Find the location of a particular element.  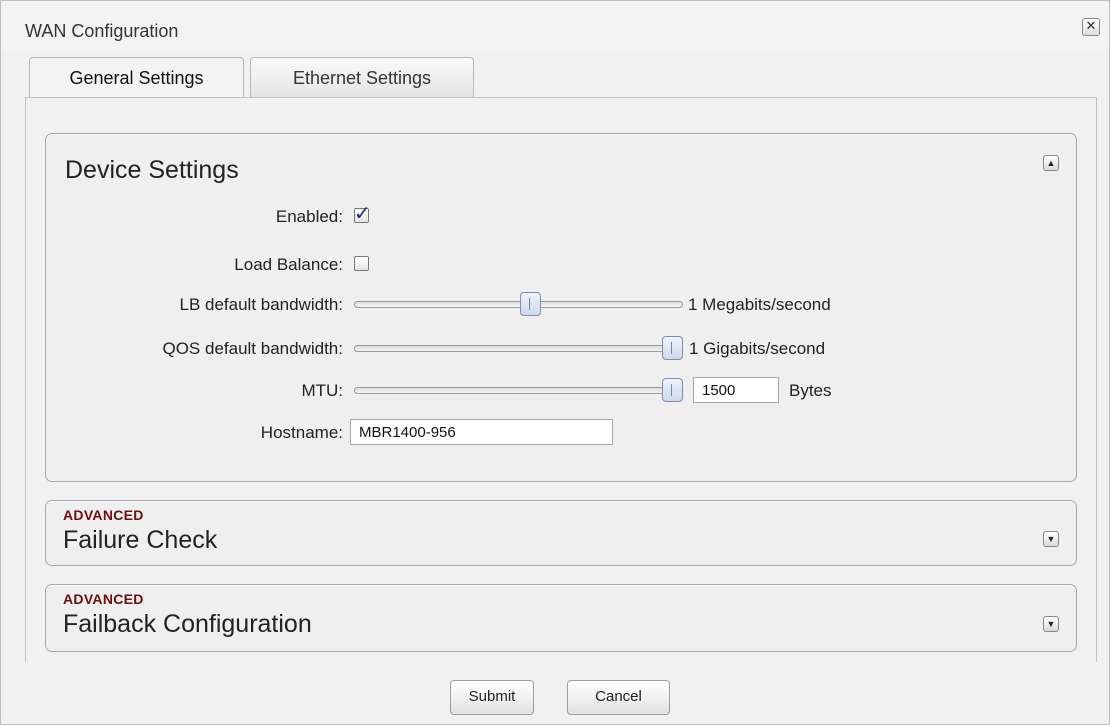

failback-configuration-panel: ADVANCED Failback Configuration ▼ is located at coordinates (561, 618).